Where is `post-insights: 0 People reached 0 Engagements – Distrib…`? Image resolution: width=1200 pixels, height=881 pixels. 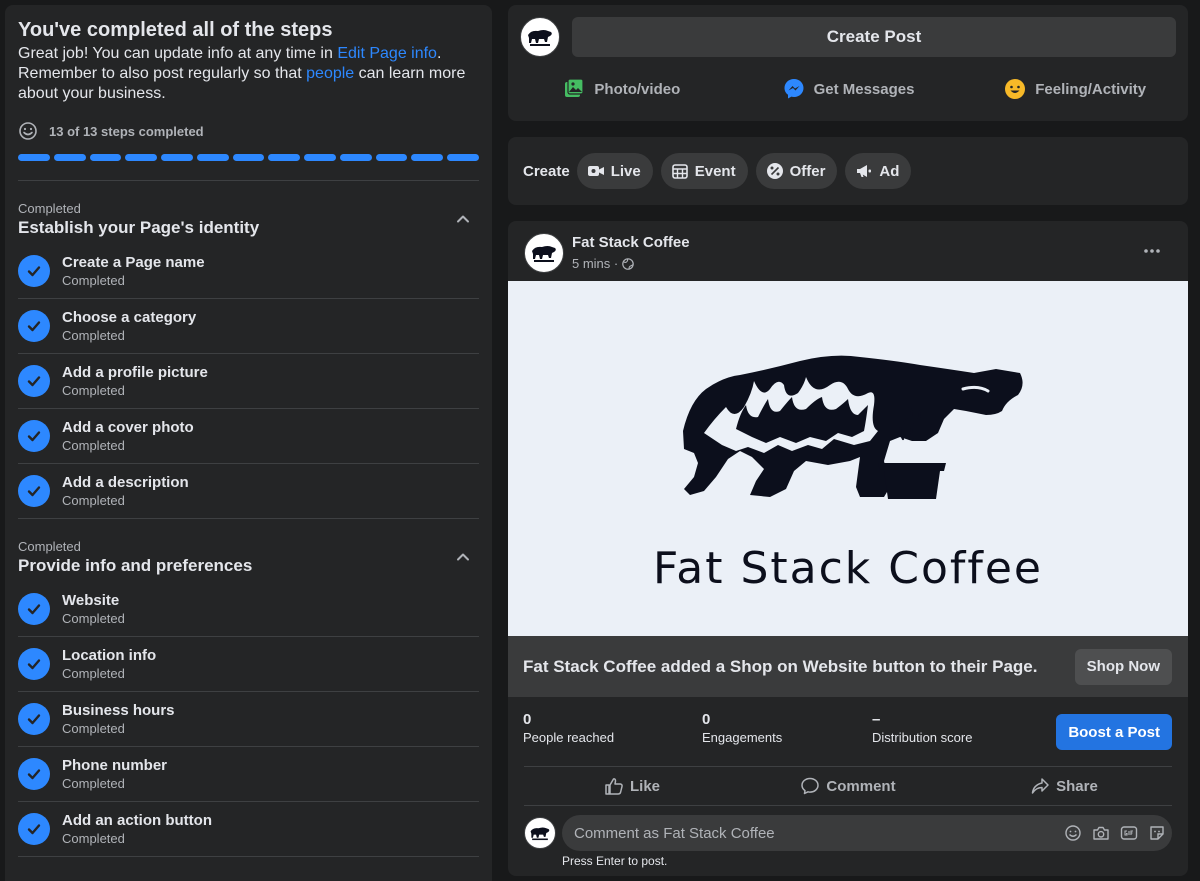
post-insights: 0 People reached 0 Engagements – Distrib… is located at coordinates (848, 731).